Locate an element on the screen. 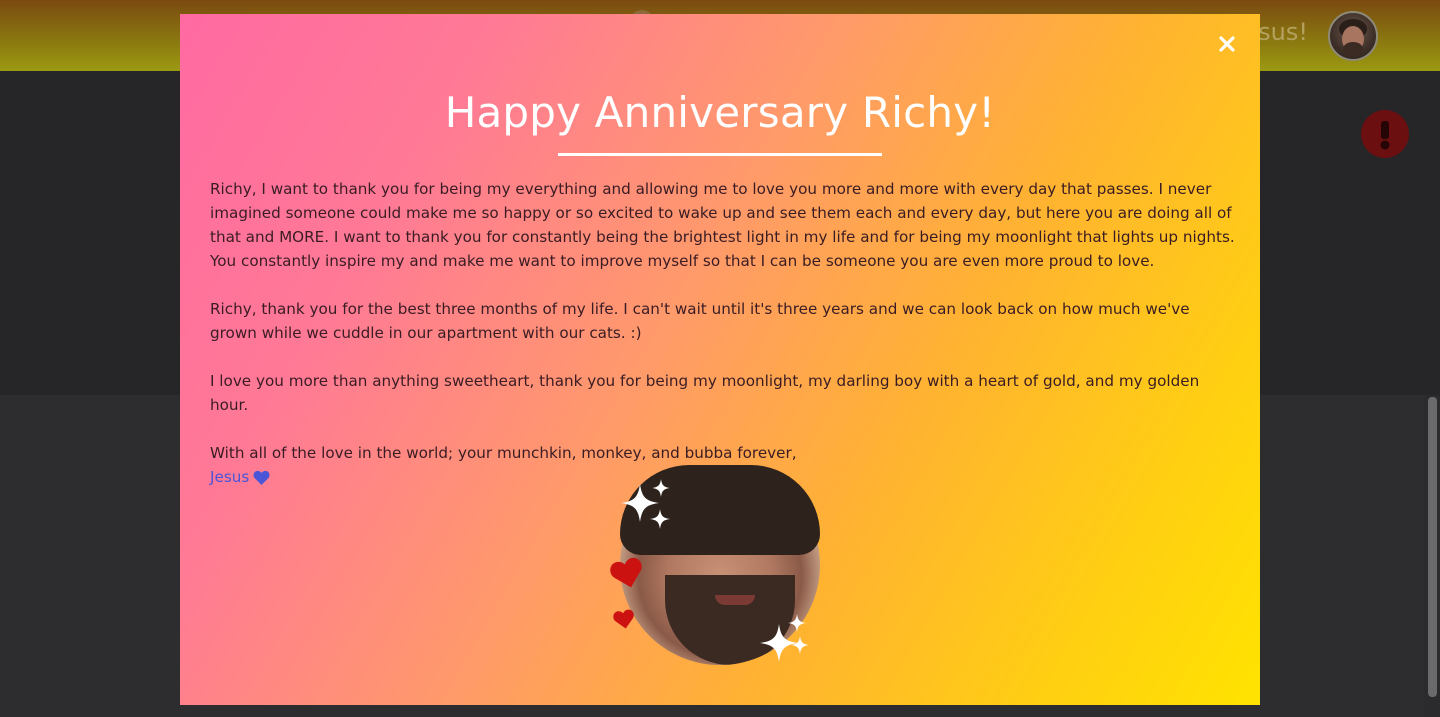  signature-name: Jesus is located at coordinates (230, 477).